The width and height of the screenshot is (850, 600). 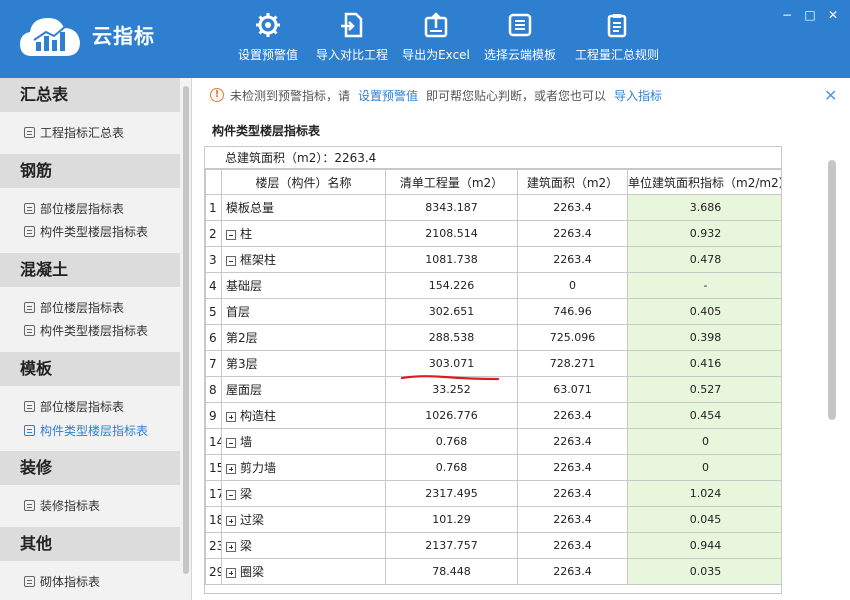 I want to click on table-row: 15 剪力墙 0.768 2263.4 0, so click(x=493, y=467).